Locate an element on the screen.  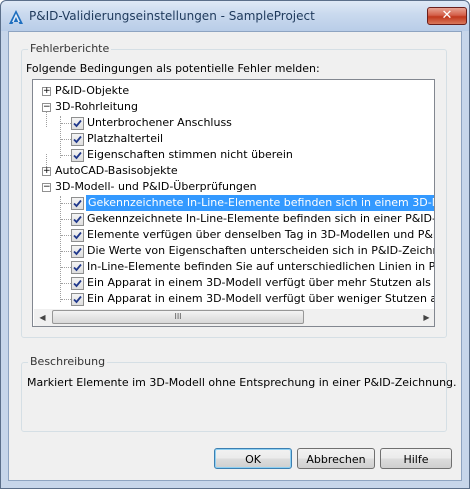
tree-node-label: P&ID-Objekte is located at coordinates (92, 90).